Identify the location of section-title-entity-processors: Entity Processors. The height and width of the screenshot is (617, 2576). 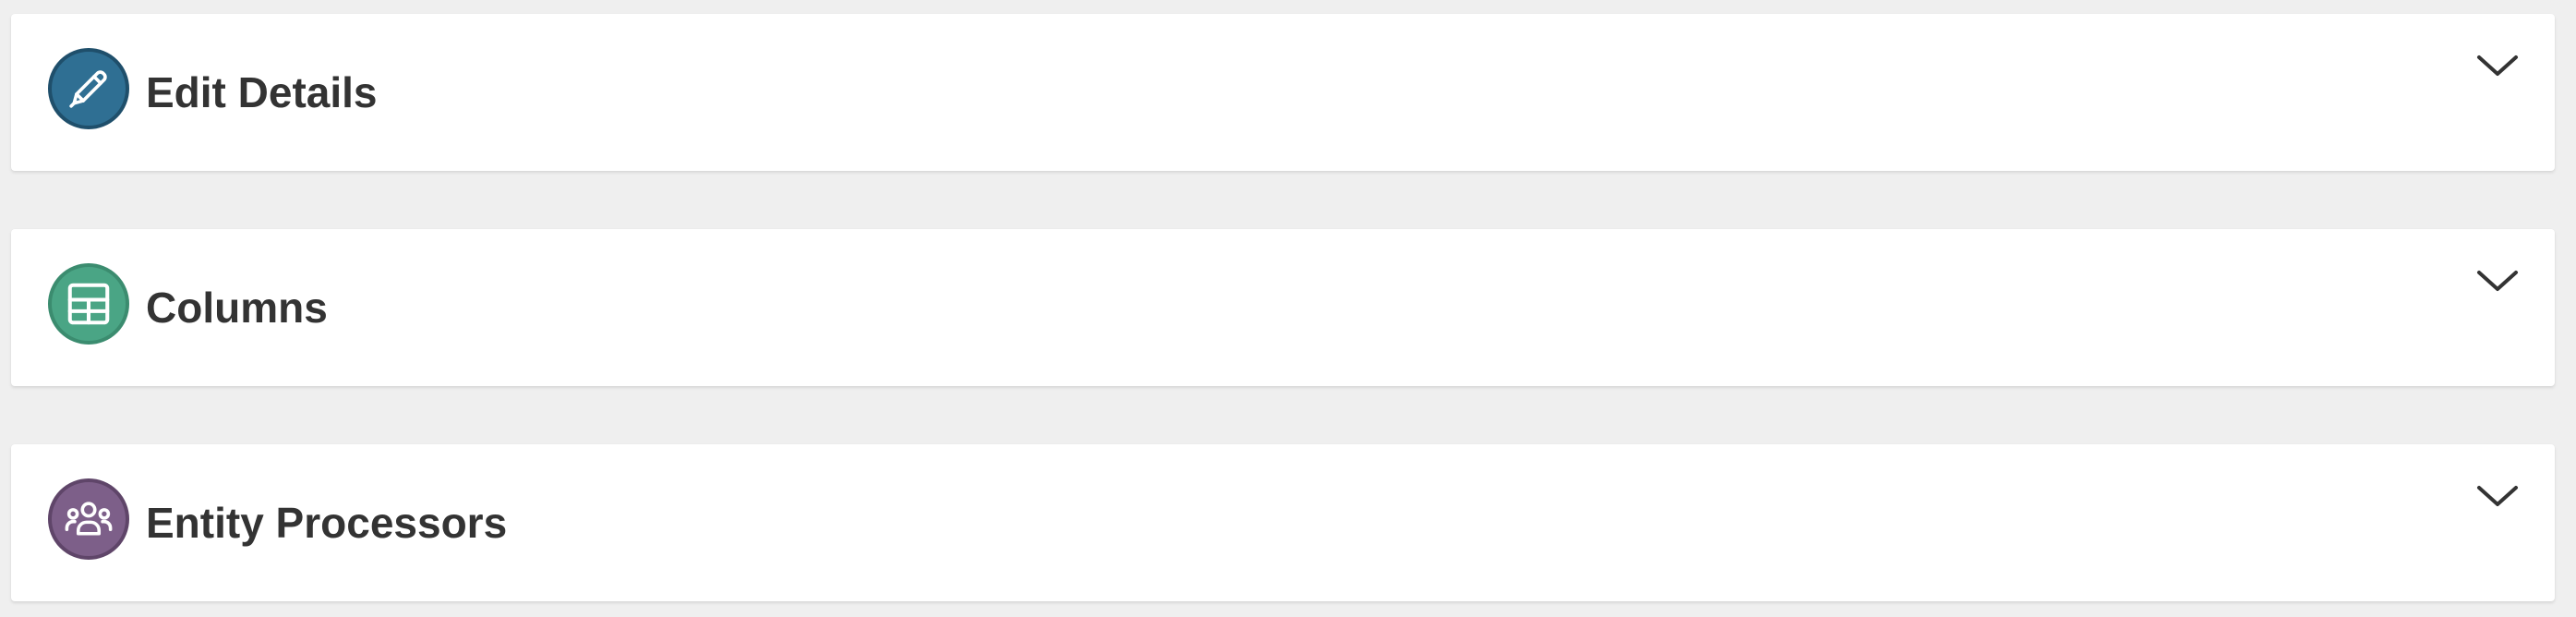
(327, 523).